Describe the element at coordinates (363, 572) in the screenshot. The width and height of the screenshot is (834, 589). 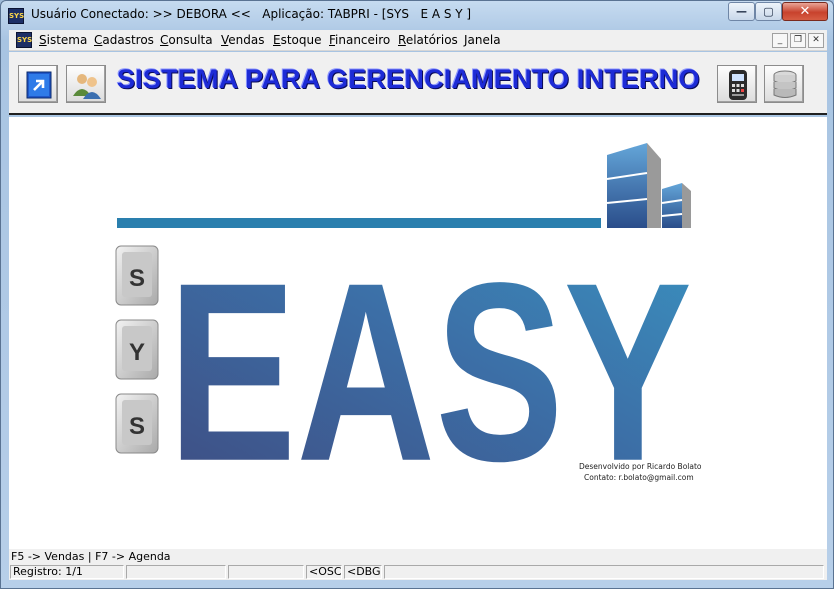
I see `status-dbg: <DBG>` at that location.